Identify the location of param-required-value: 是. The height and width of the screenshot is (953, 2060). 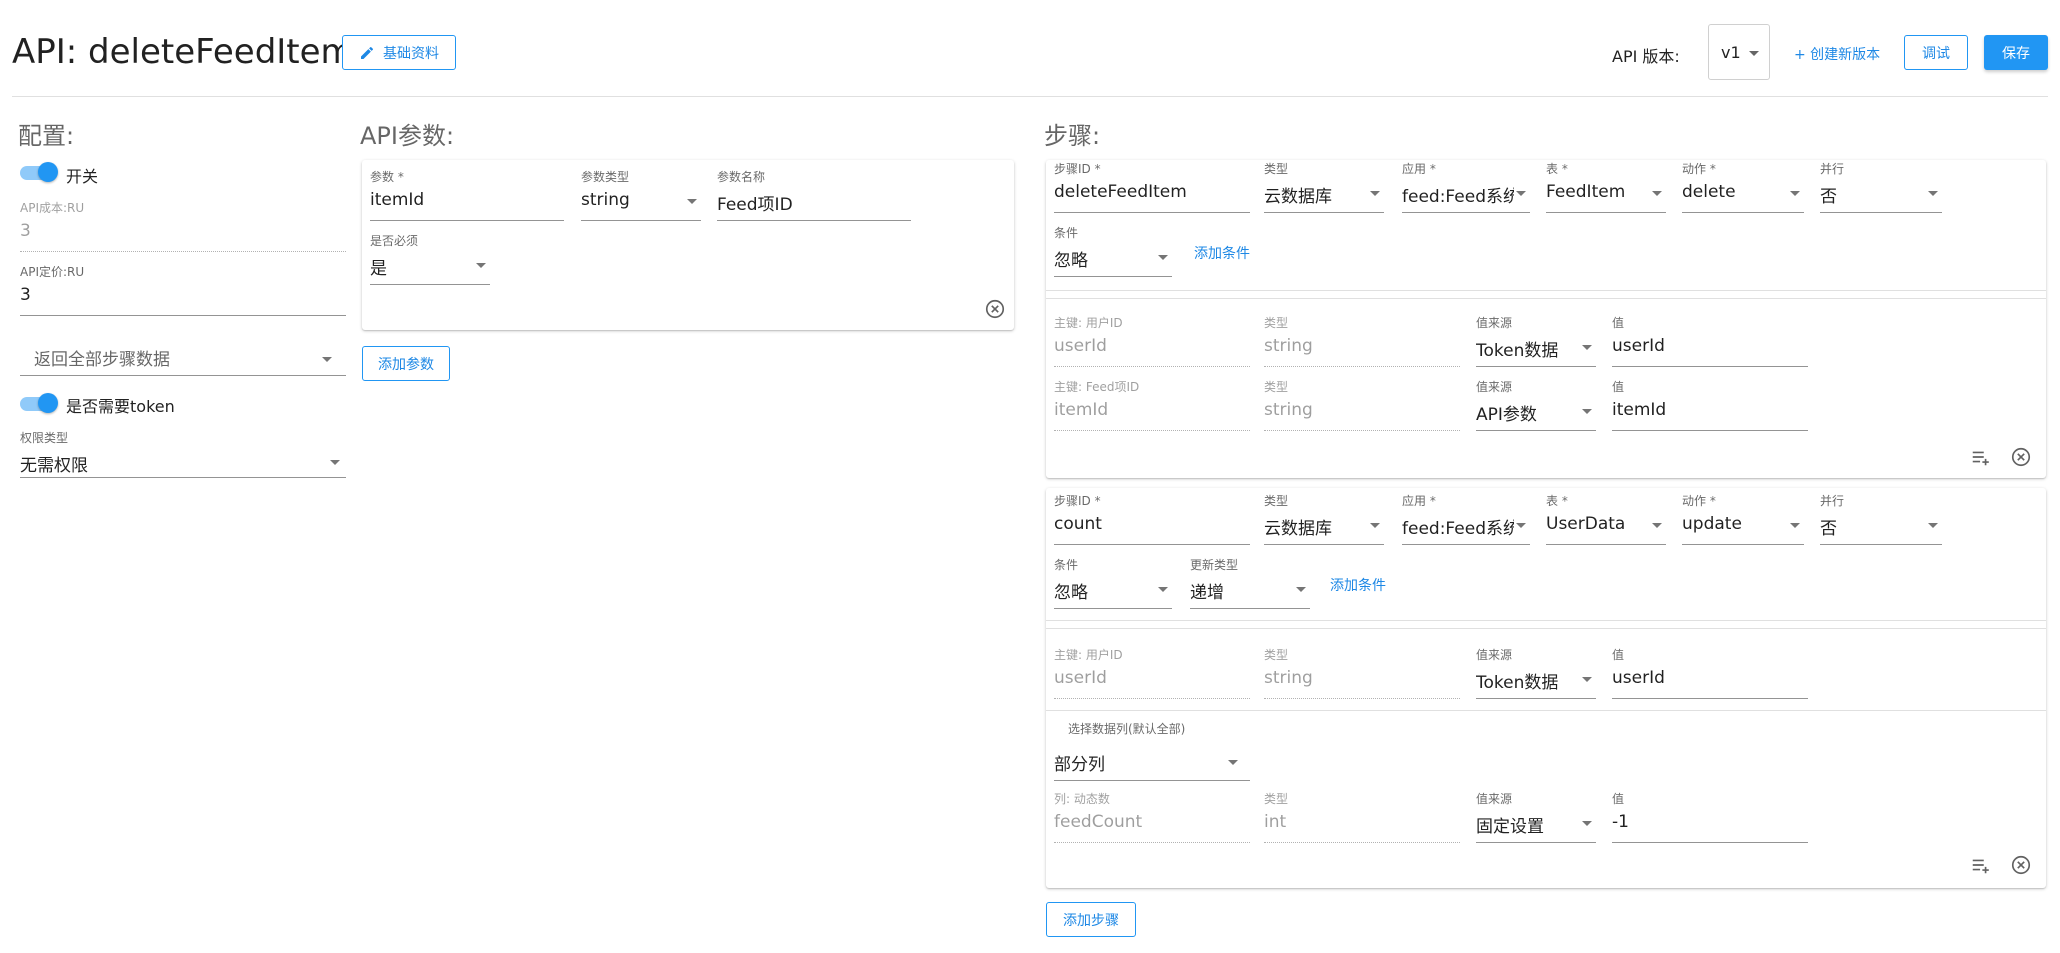
(378, 269).